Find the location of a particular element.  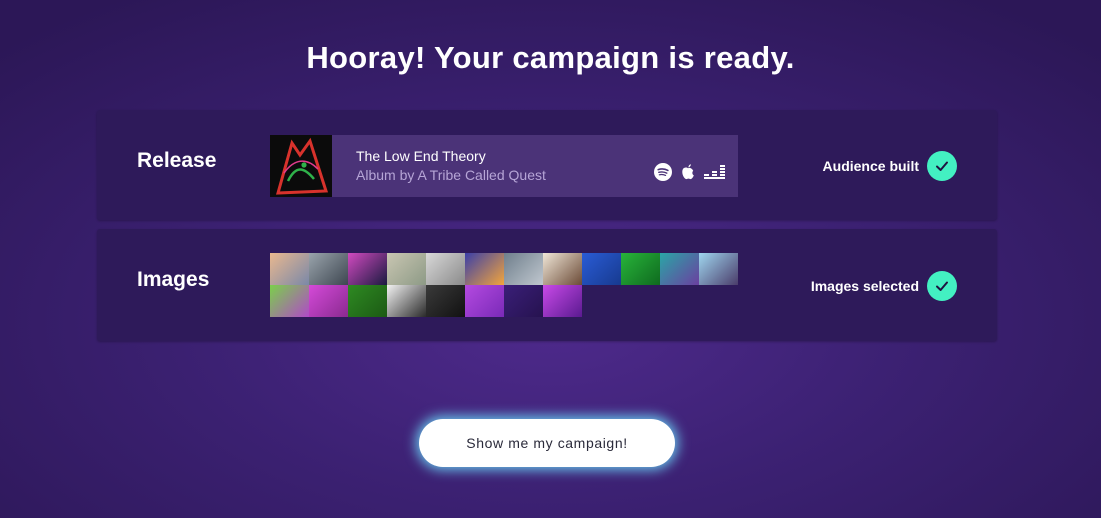

album-title: The Low End Theory is located at coordinates (421, 156).